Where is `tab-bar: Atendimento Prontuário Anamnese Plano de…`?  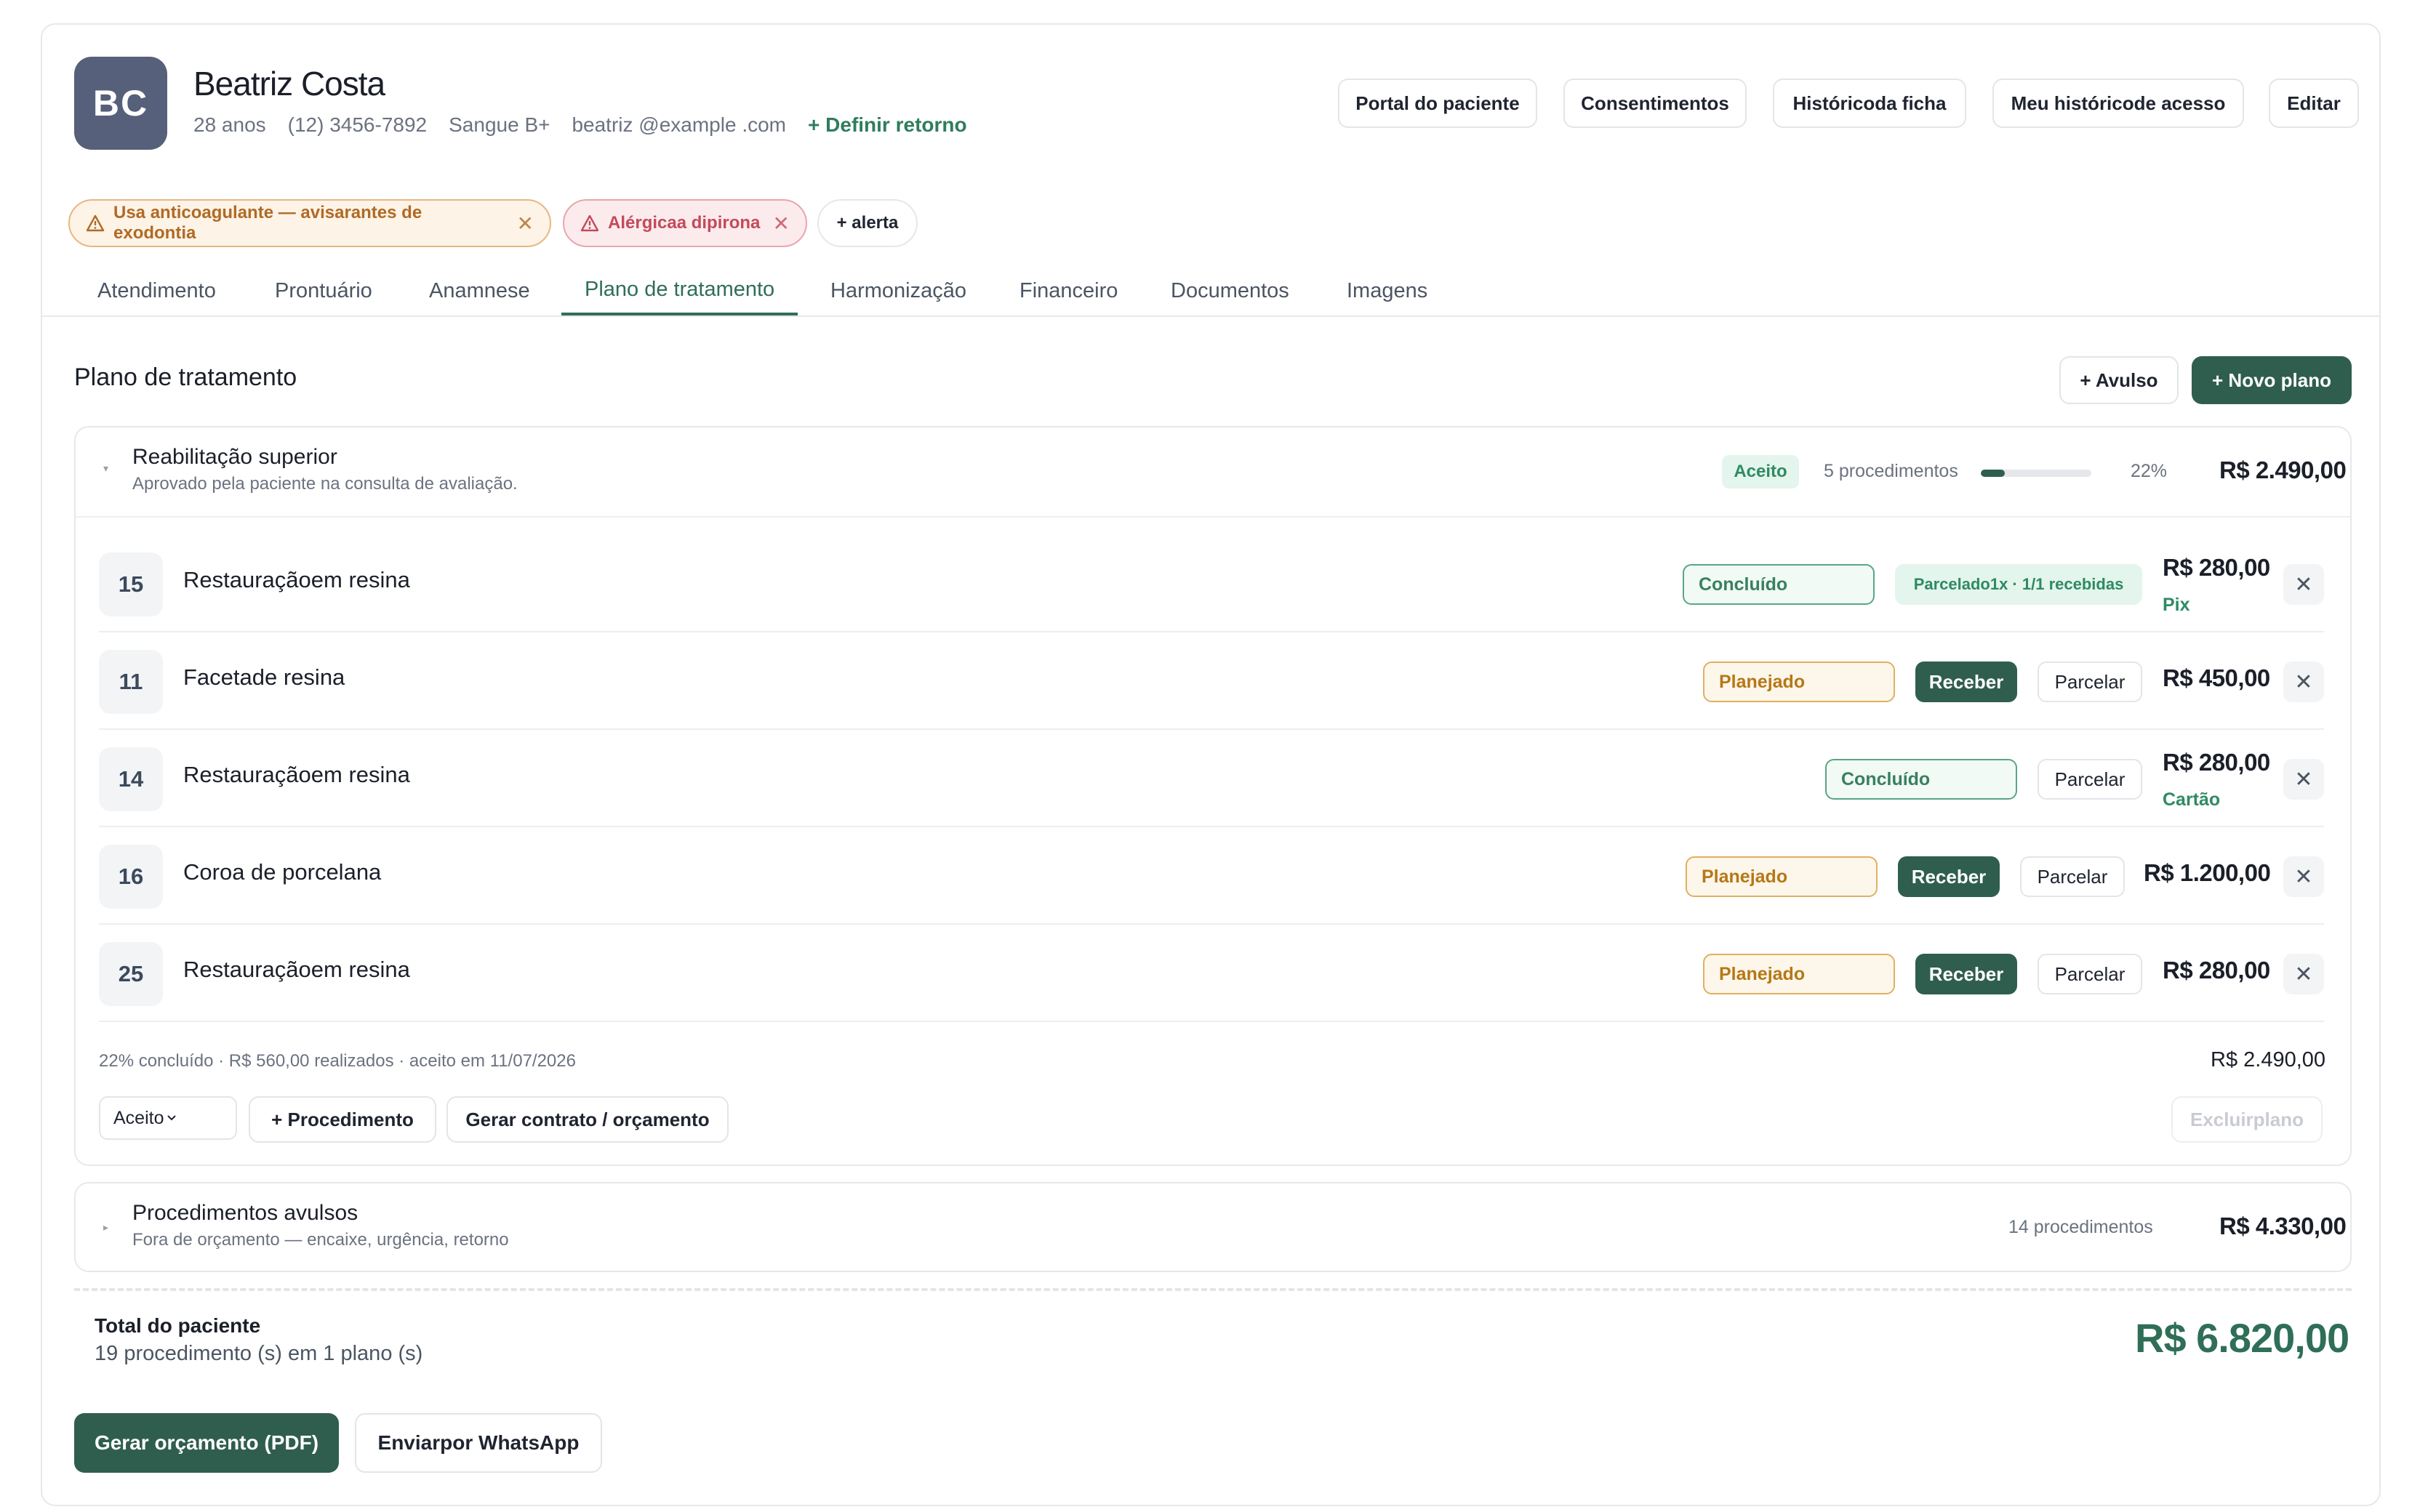 tab-bar: Atendimento Prontuário Anamnese Plano de… is located at coordinates (1211, 290).